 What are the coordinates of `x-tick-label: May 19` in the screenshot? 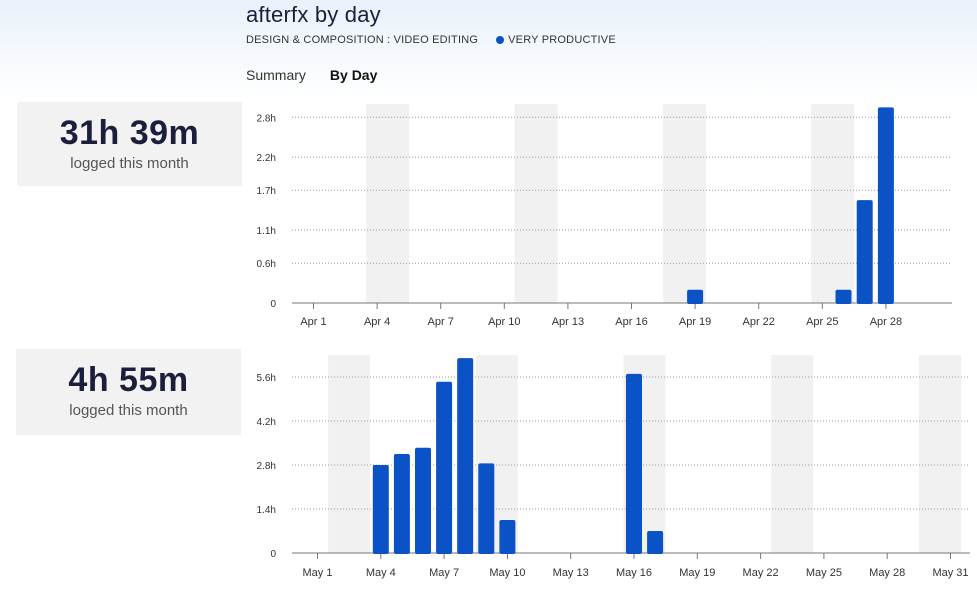 It's located at (697, 573).